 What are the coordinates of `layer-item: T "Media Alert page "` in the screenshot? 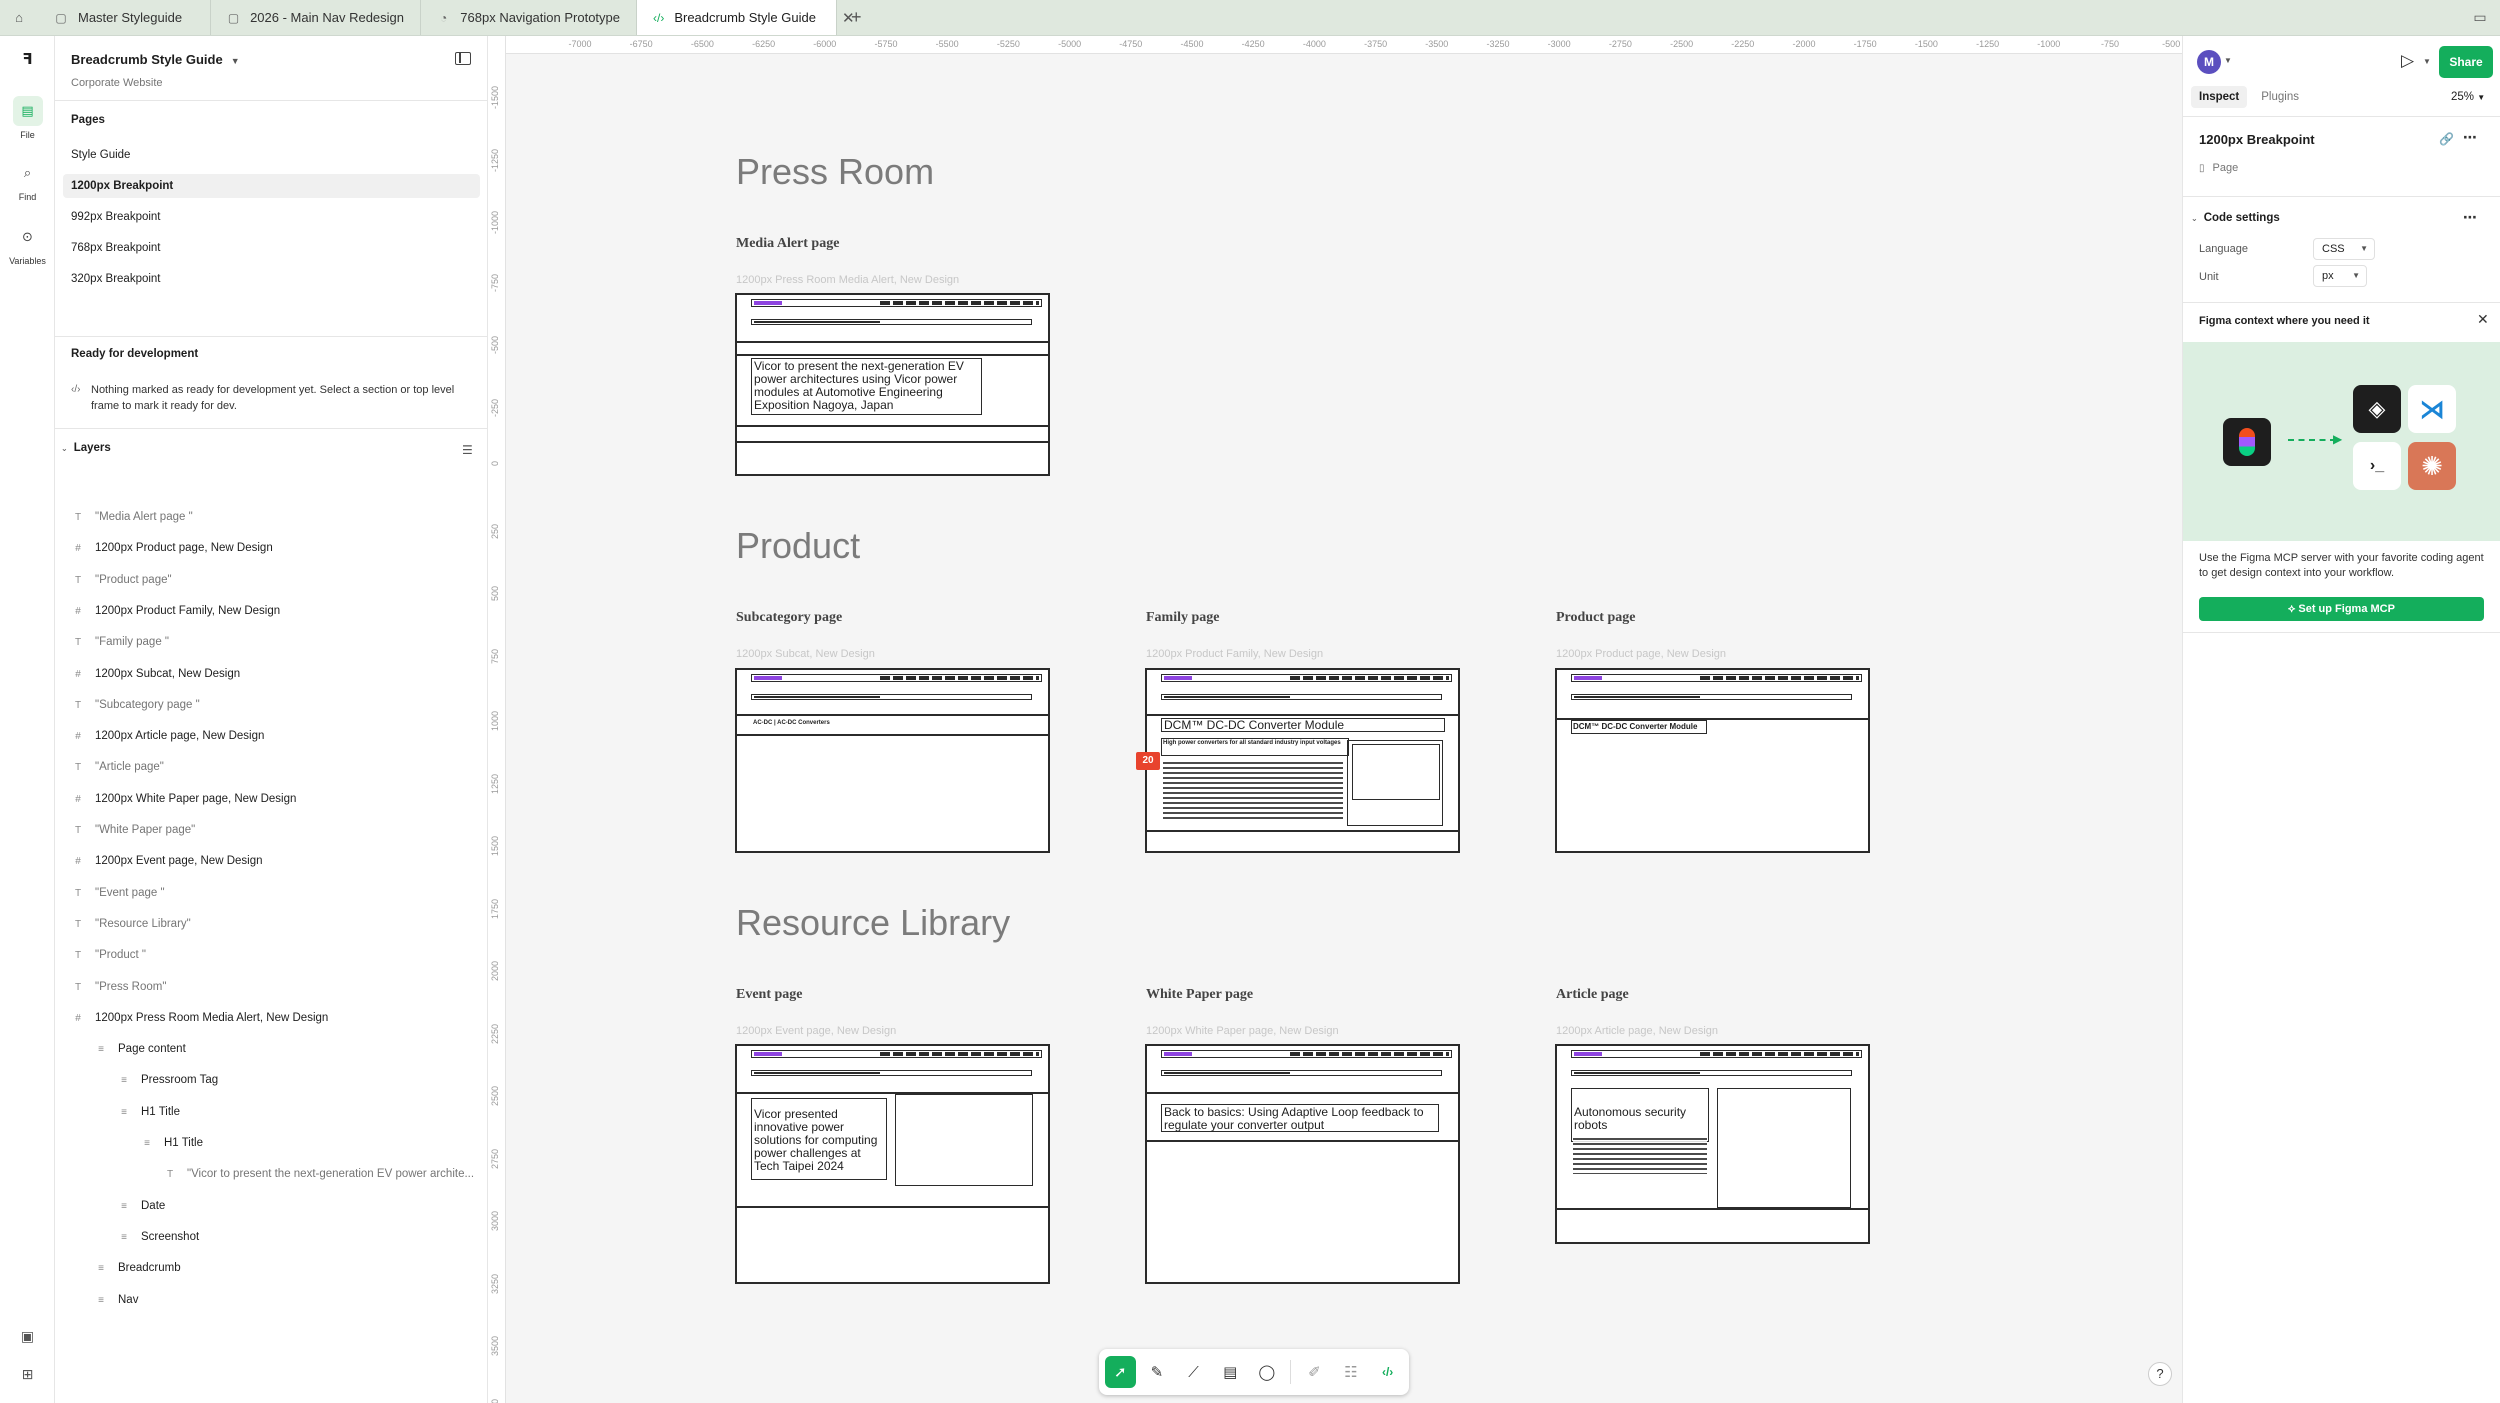 It's located at (276, 517).